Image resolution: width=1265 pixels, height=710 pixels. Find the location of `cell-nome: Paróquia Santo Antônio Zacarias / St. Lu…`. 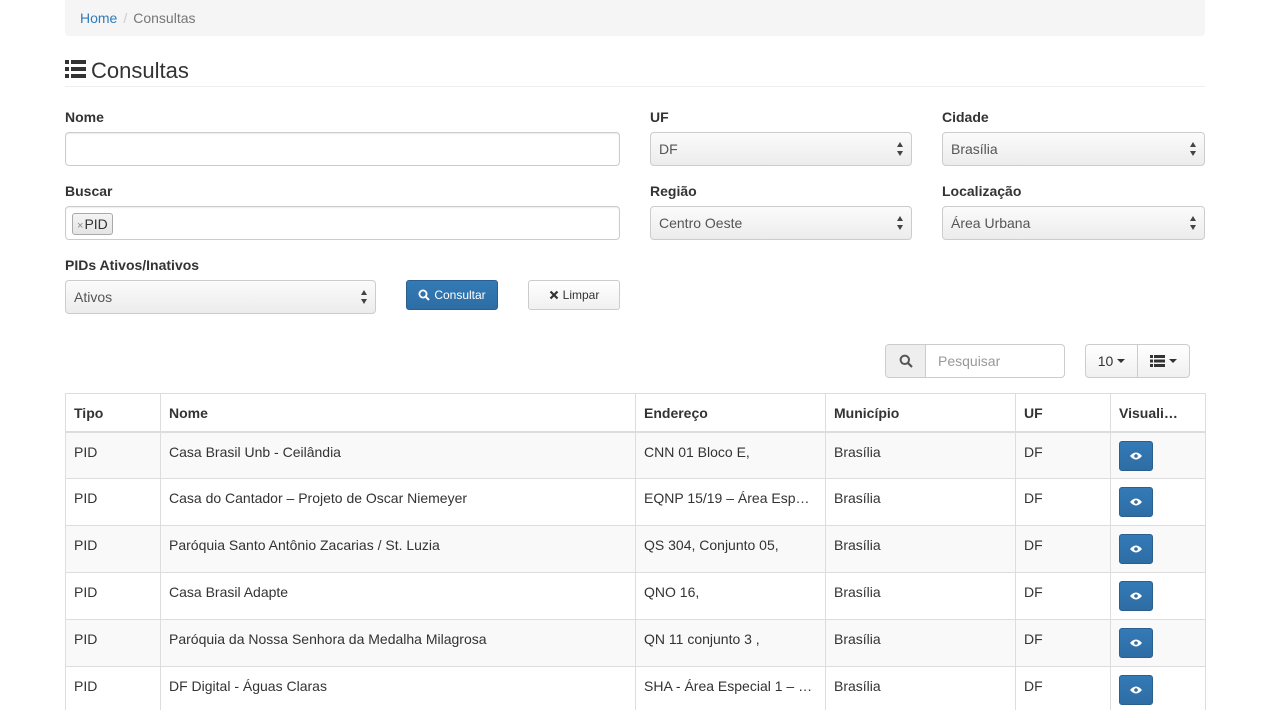

cell-nome: Paróquia Santo Antônio Zacarias / St. Lu… is located at coordinates (398, 549).